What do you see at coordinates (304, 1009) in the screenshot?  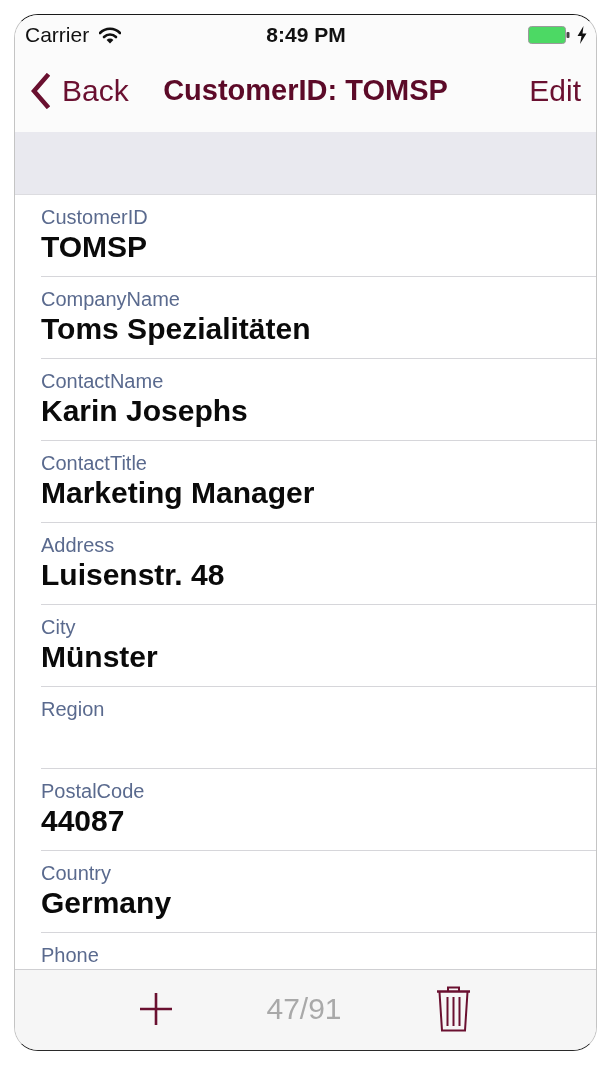 I see `record-counter: 47/91` at bounding box center [304, 1009].